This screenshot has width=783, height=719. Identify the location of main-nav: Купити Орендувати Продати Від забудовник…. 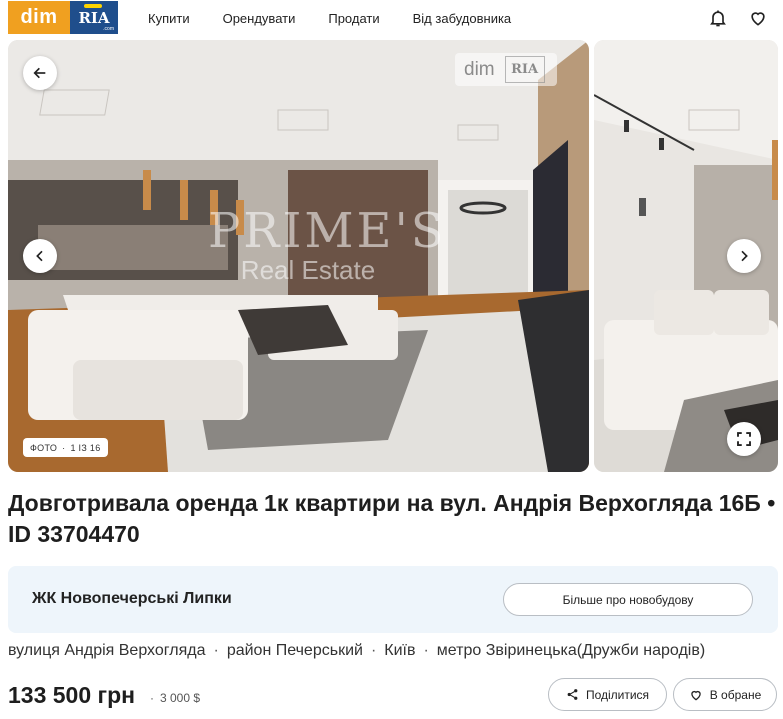
(346, 18).